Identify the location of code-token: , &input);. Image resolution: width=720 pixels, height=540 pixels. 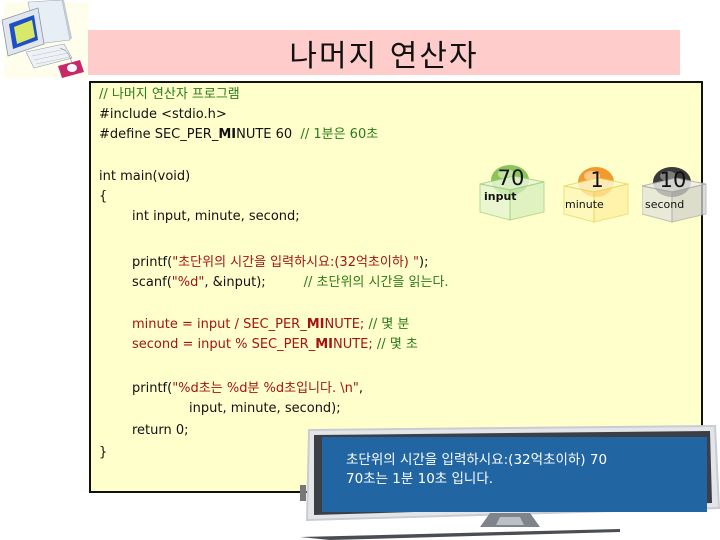
(235, 282).